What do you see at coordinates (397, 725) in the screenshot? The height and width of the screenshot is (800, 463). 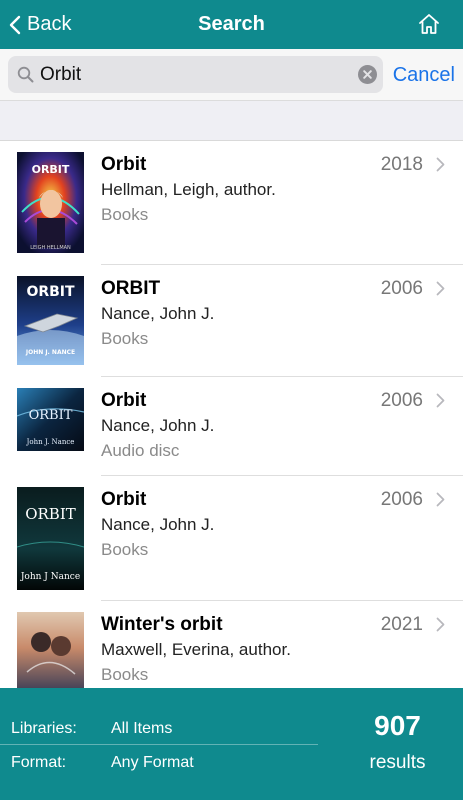 I see `result-count: 907` at bounding box center [397, 725].